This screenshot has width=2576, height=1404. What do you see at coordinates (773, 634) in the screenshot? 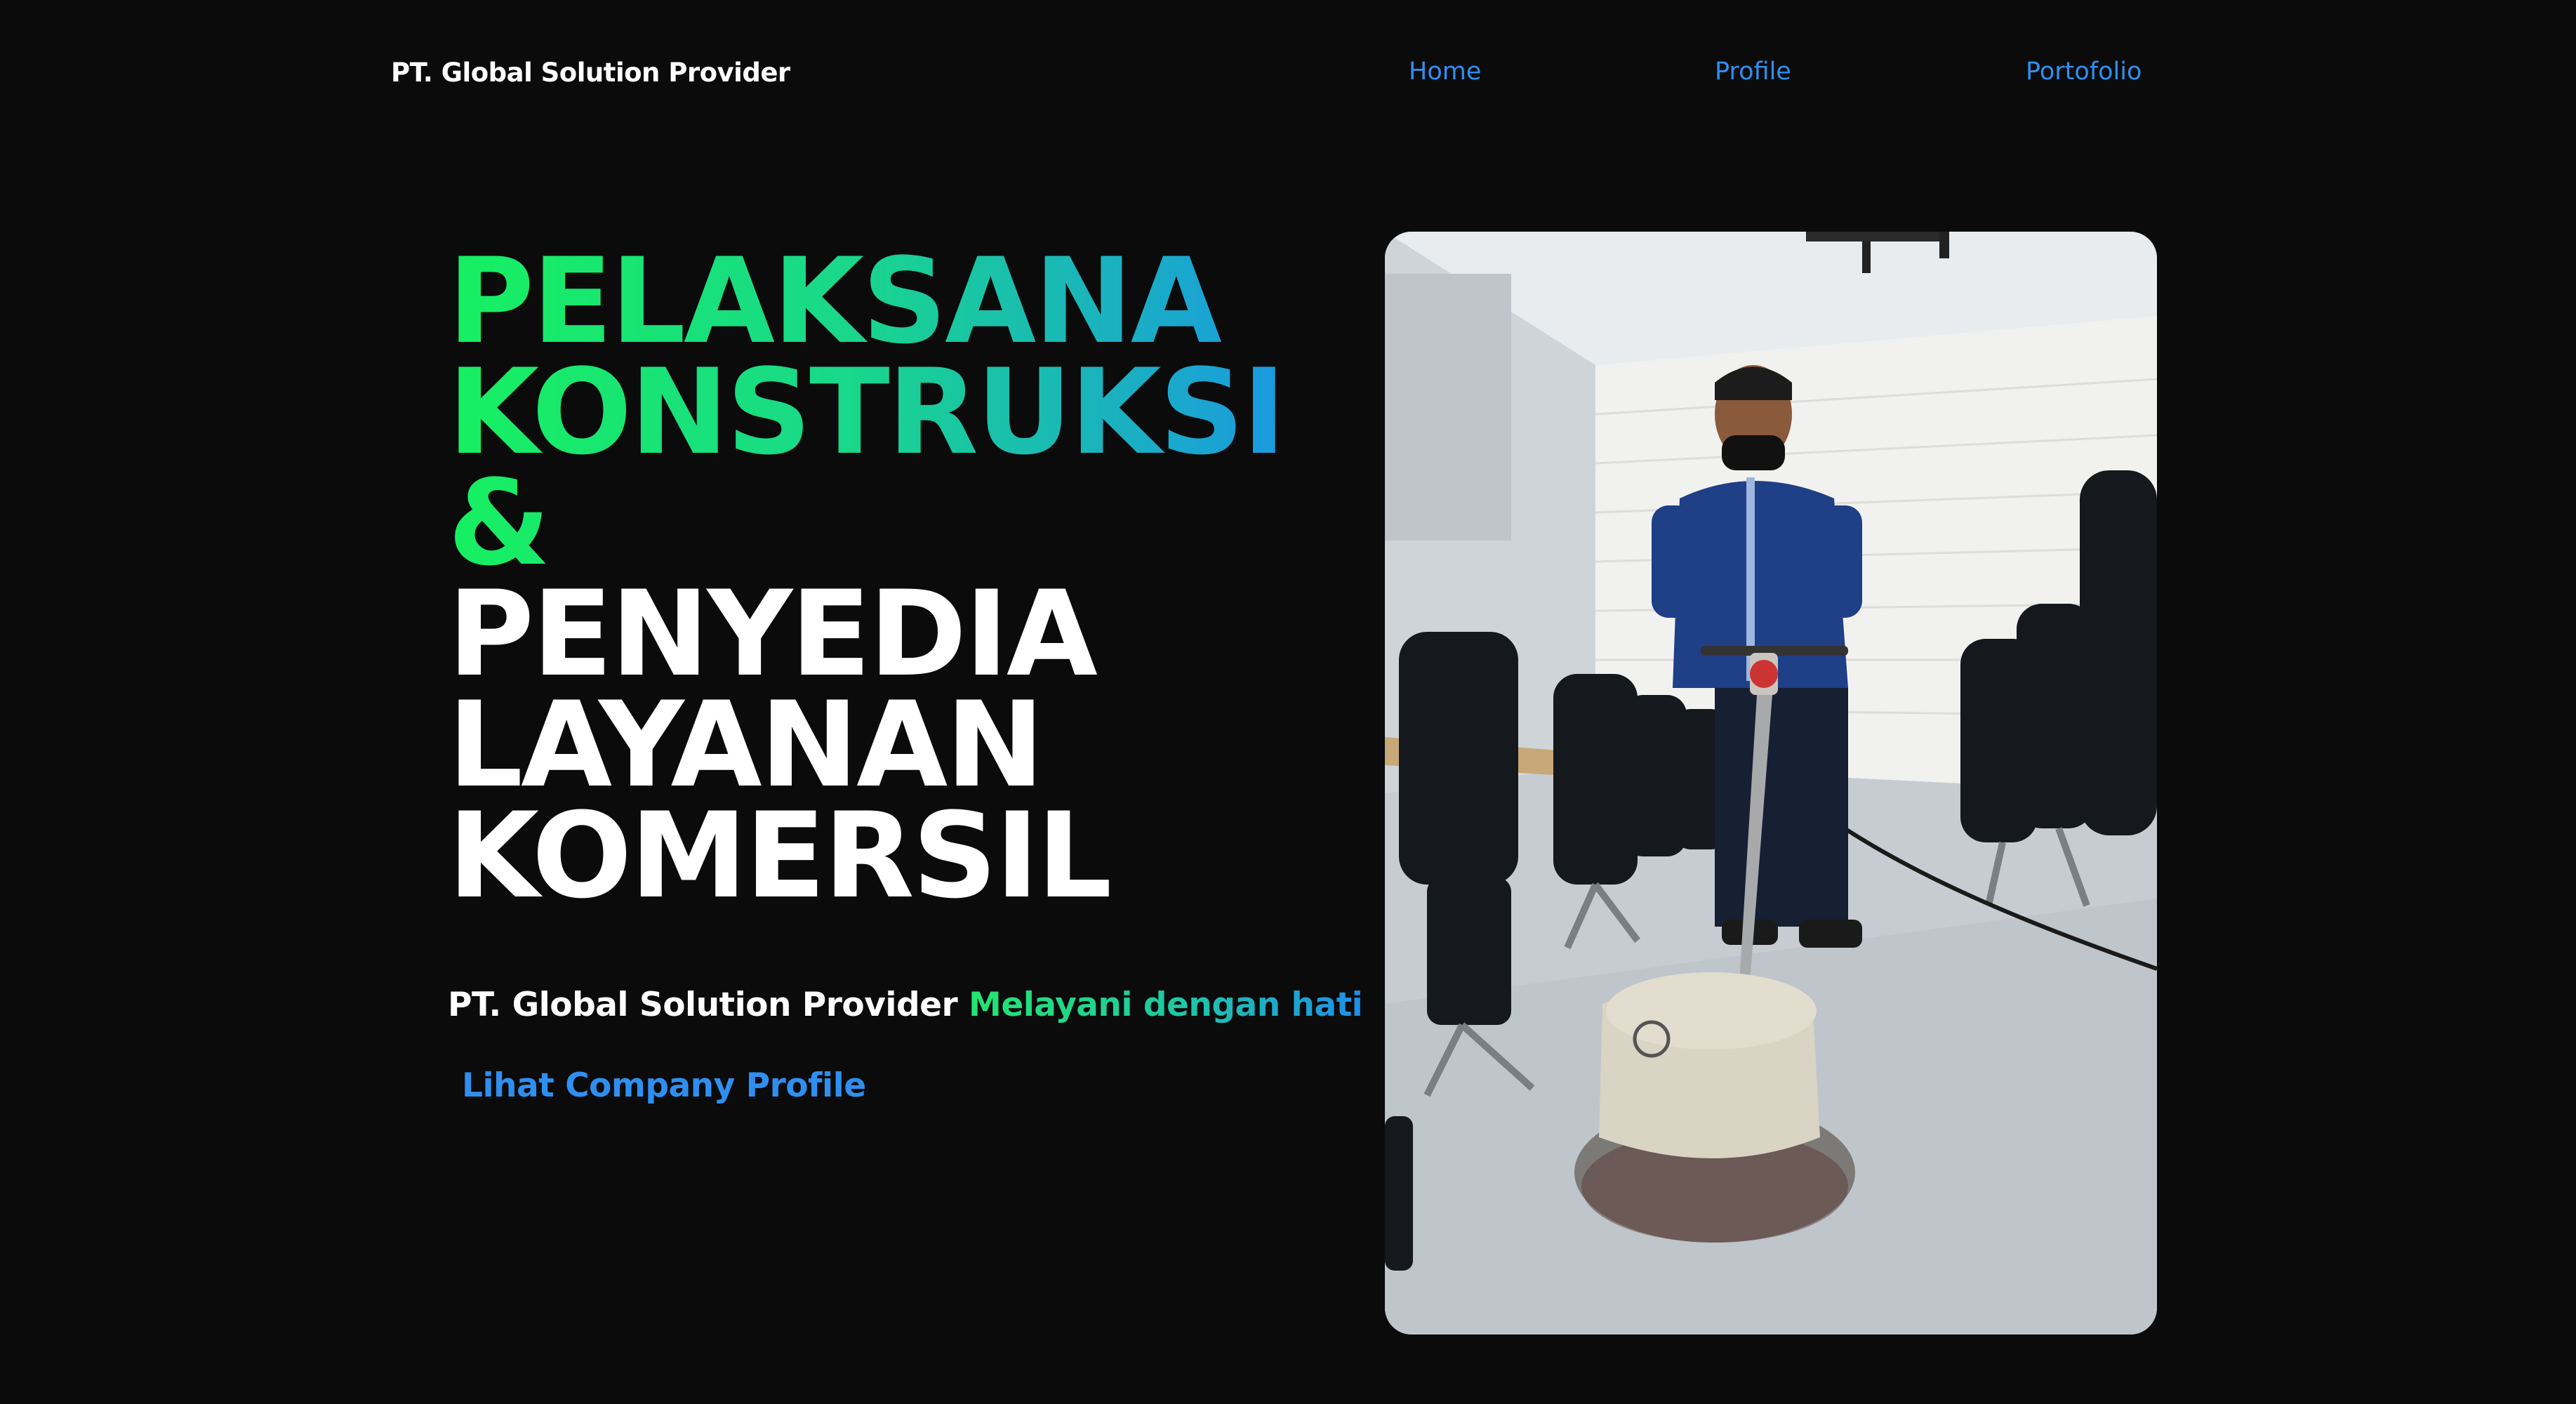
I see `headline-line-4: PENYEDIA` at bounding box center [773, 634].